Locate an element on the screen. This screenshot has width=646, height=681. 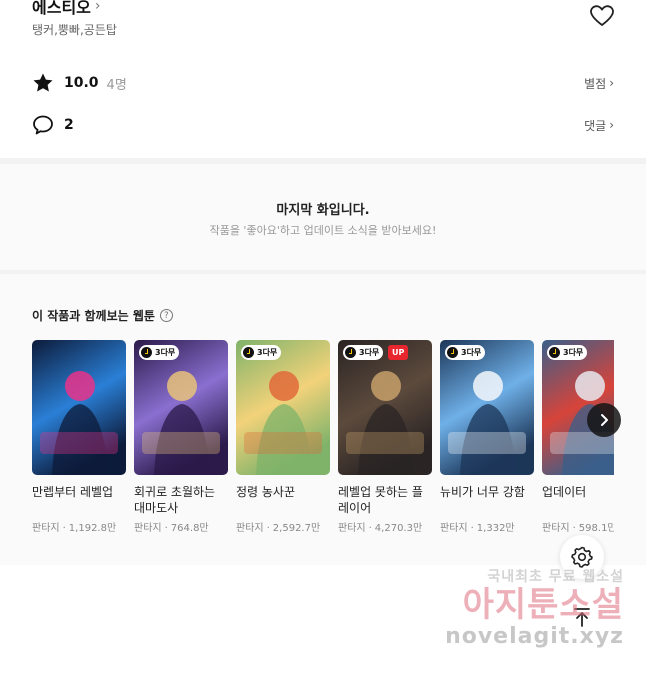
comment-link-label: 댓글 is located at coordinates (595, 125).